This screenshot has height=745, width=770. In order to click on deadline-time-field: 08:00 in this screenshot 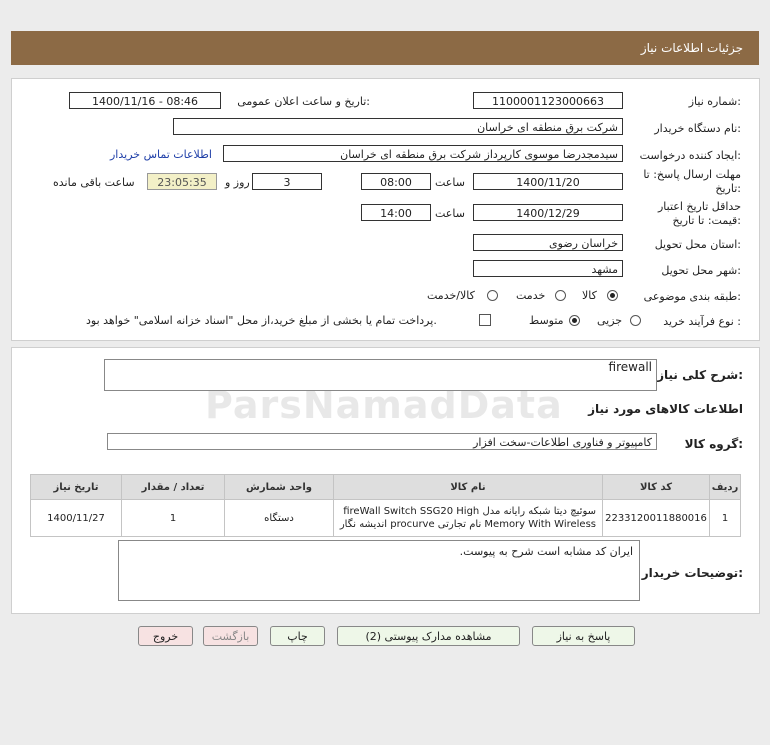, I will do `click(396, 181)`.